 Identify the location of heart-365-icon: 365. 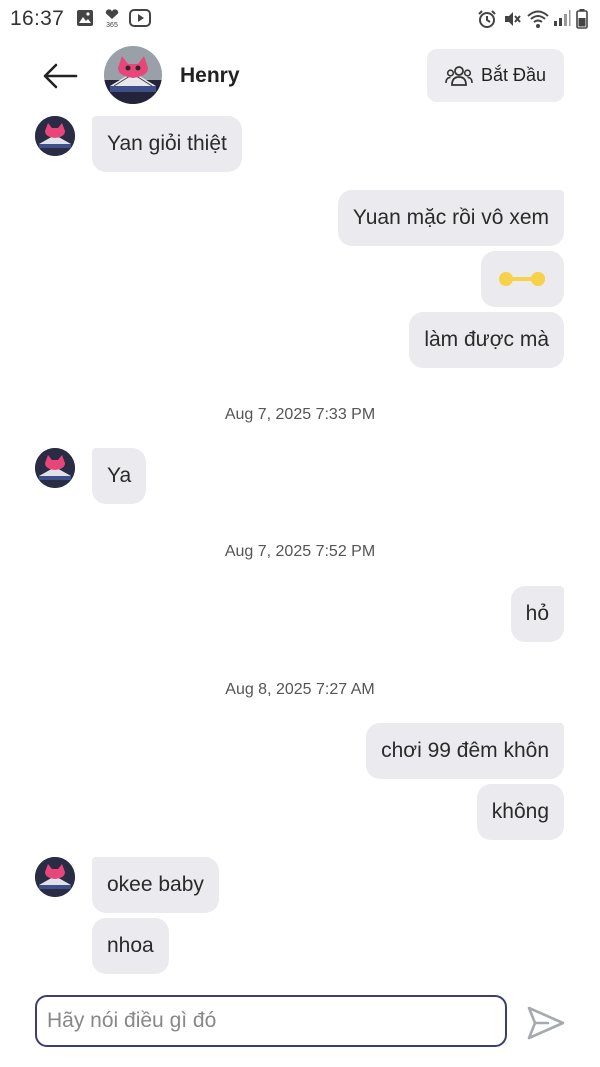
(112, 19).